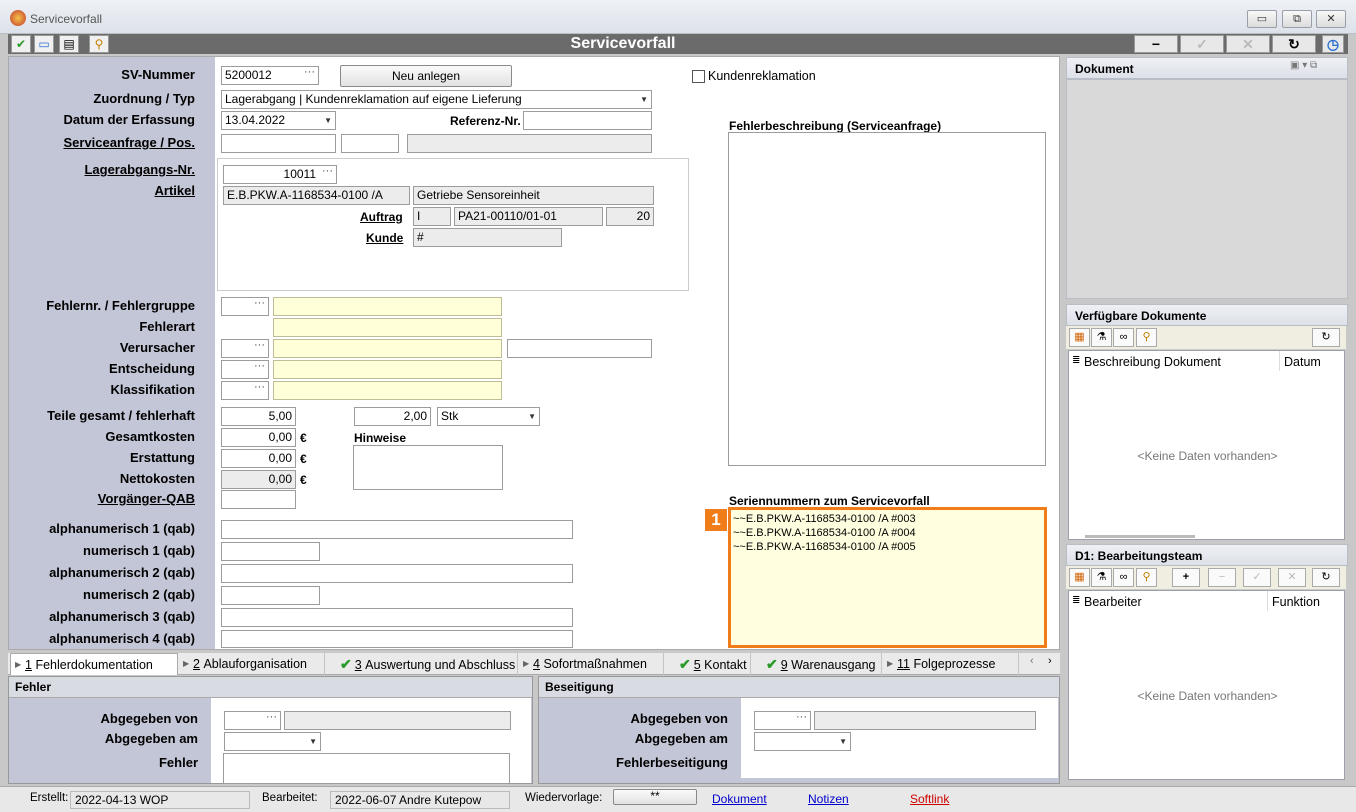 The width and height of the screenshot is (1356, 812). Describe the element at coordinates (1207, 456) in the screenshot. I see `empty-state: <Keine Daten vorhanden>` at that location.